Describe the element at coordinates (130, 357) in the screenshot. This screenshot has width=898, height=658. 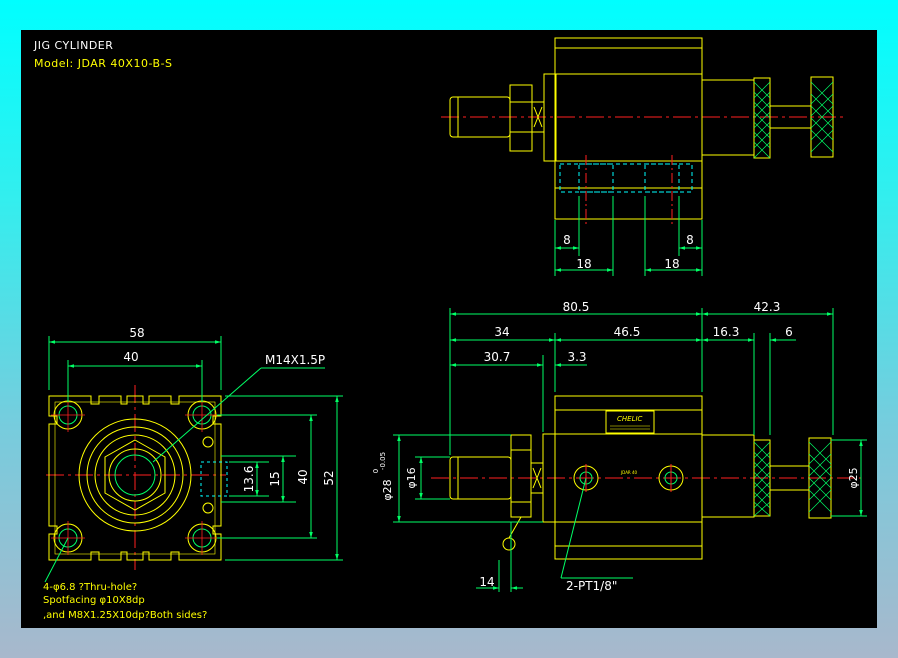
I see `dim-40-top: 40` at that location.